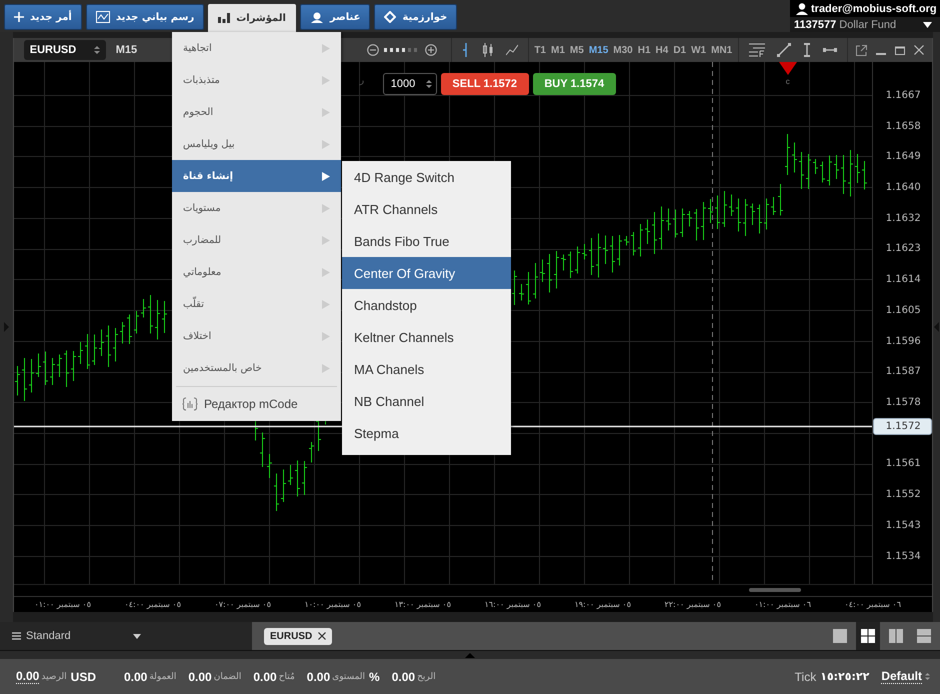 The image size is (940, 694). Describe the element at coordinates (783, 50) in the screenshot. I see `trend-line-icon` at that location.